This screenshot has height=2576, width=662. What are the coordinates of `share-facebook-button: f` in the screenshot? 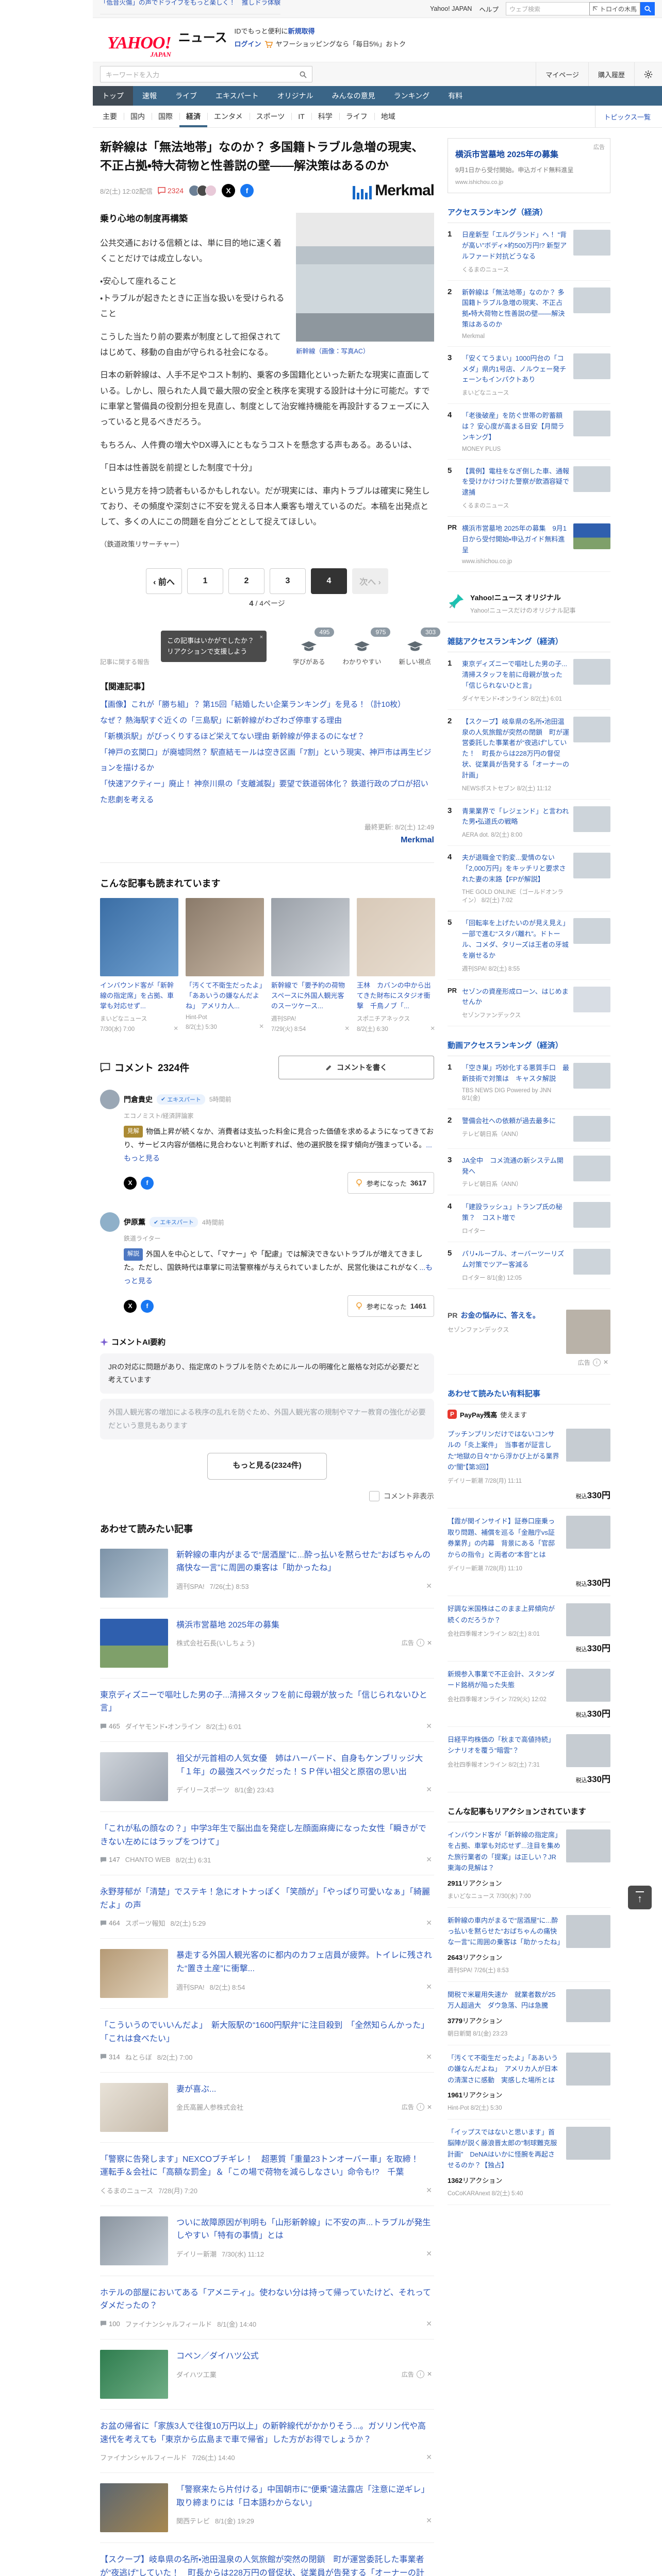 It's located at (148, 1306).